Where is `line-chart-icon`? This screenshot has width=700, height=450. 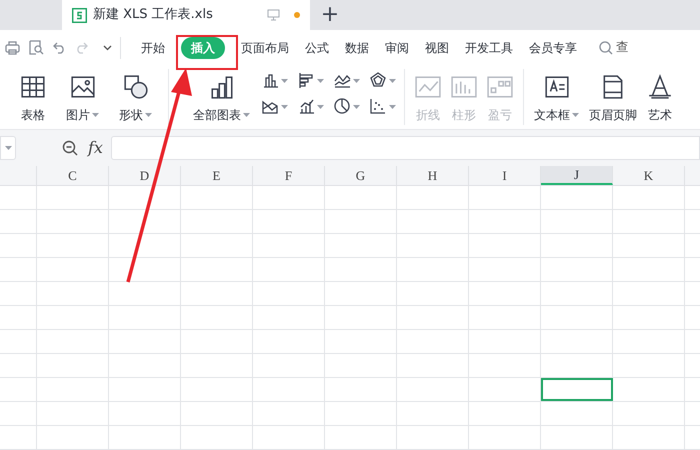
line-chart-icon is located at coordinates (428, 87).